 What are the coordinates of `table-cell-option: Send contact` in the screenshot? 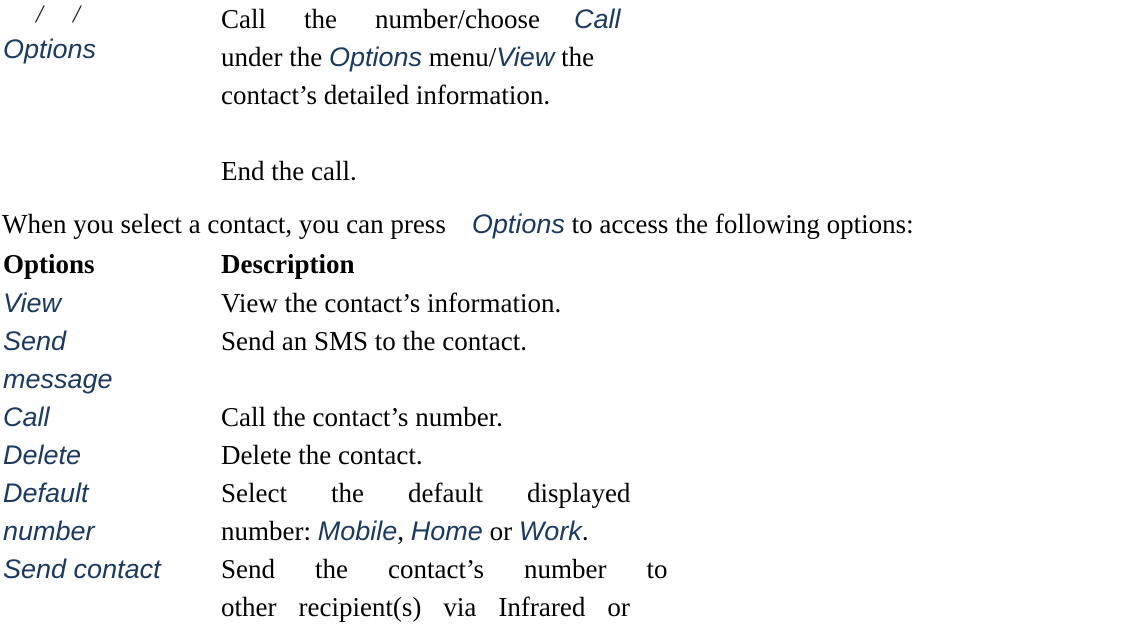 It's located at (82, 569).